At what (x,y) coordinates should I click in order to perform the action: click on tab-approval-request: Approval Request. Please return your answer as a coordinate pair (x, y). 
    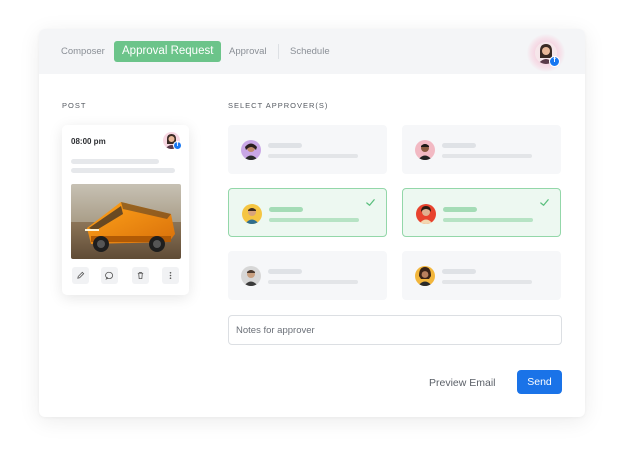
    Looking at the image, I should click on (168, 51).